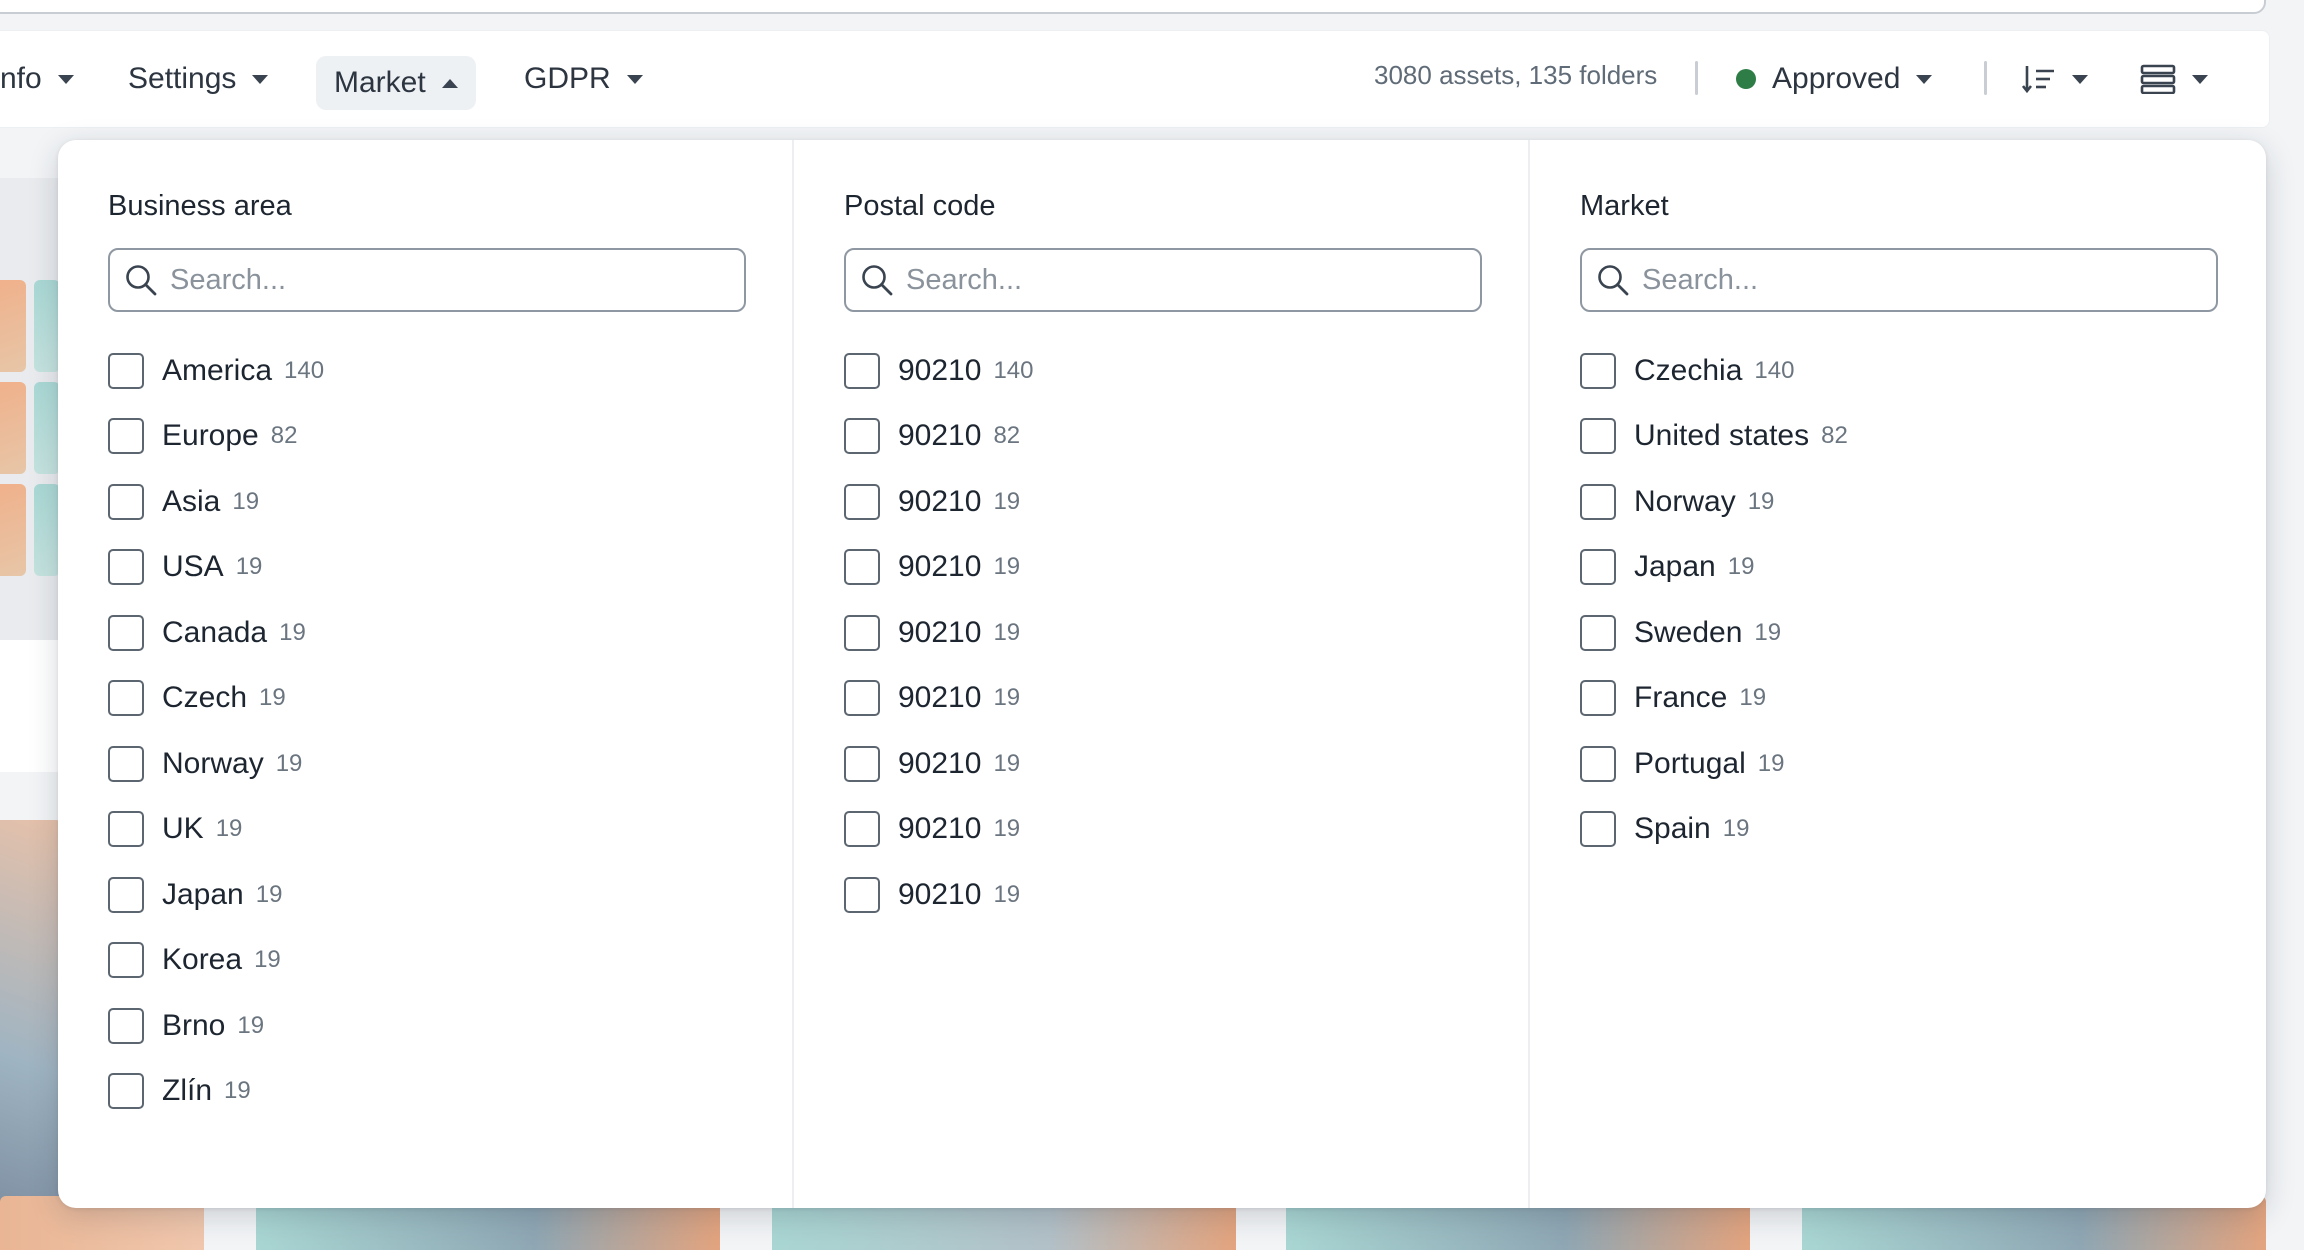 This screenshot has width=2304, height=1250. Describe the element at coordinates (1923, 830) in the screenshot. I see `filter-option: Spain 19` at that location.